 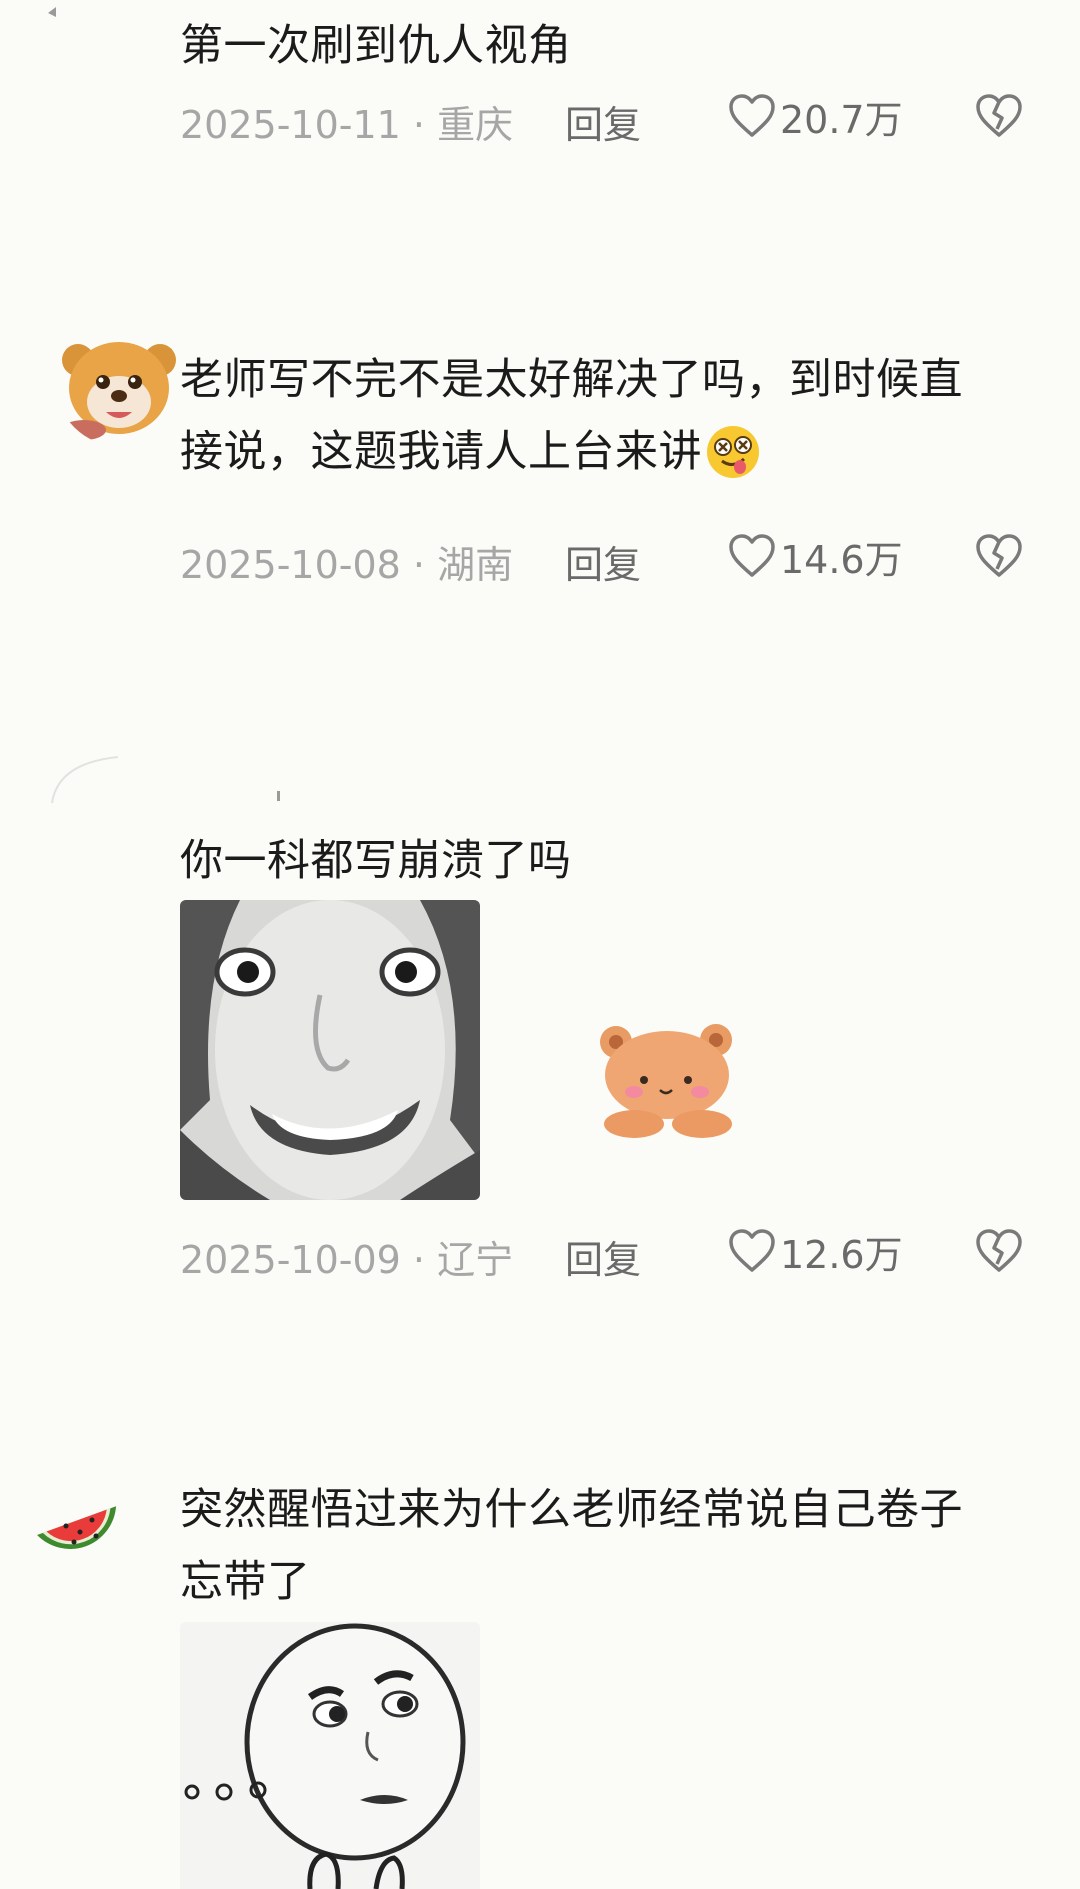 What do you see at coordinates (245, 1582) in the screenshot?
I see `comment-text-line: 忘带了` at bounding box center [245, 1582].